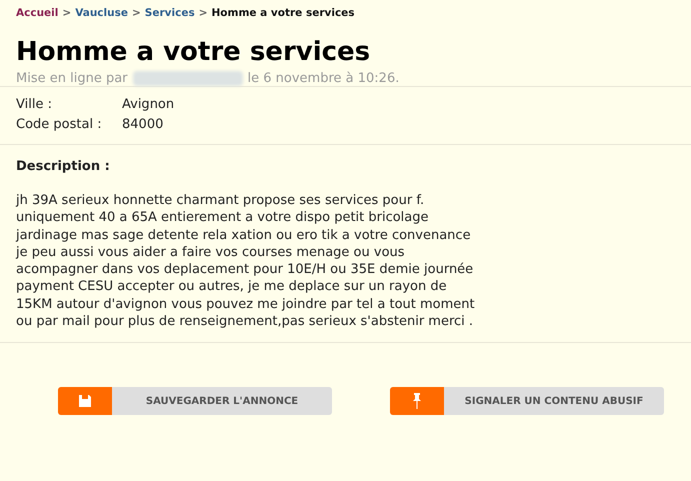  What do you see at coordinates (417, 401) in the screenshot?
I see `pushpin-icon` at bounding box center [417, 401].